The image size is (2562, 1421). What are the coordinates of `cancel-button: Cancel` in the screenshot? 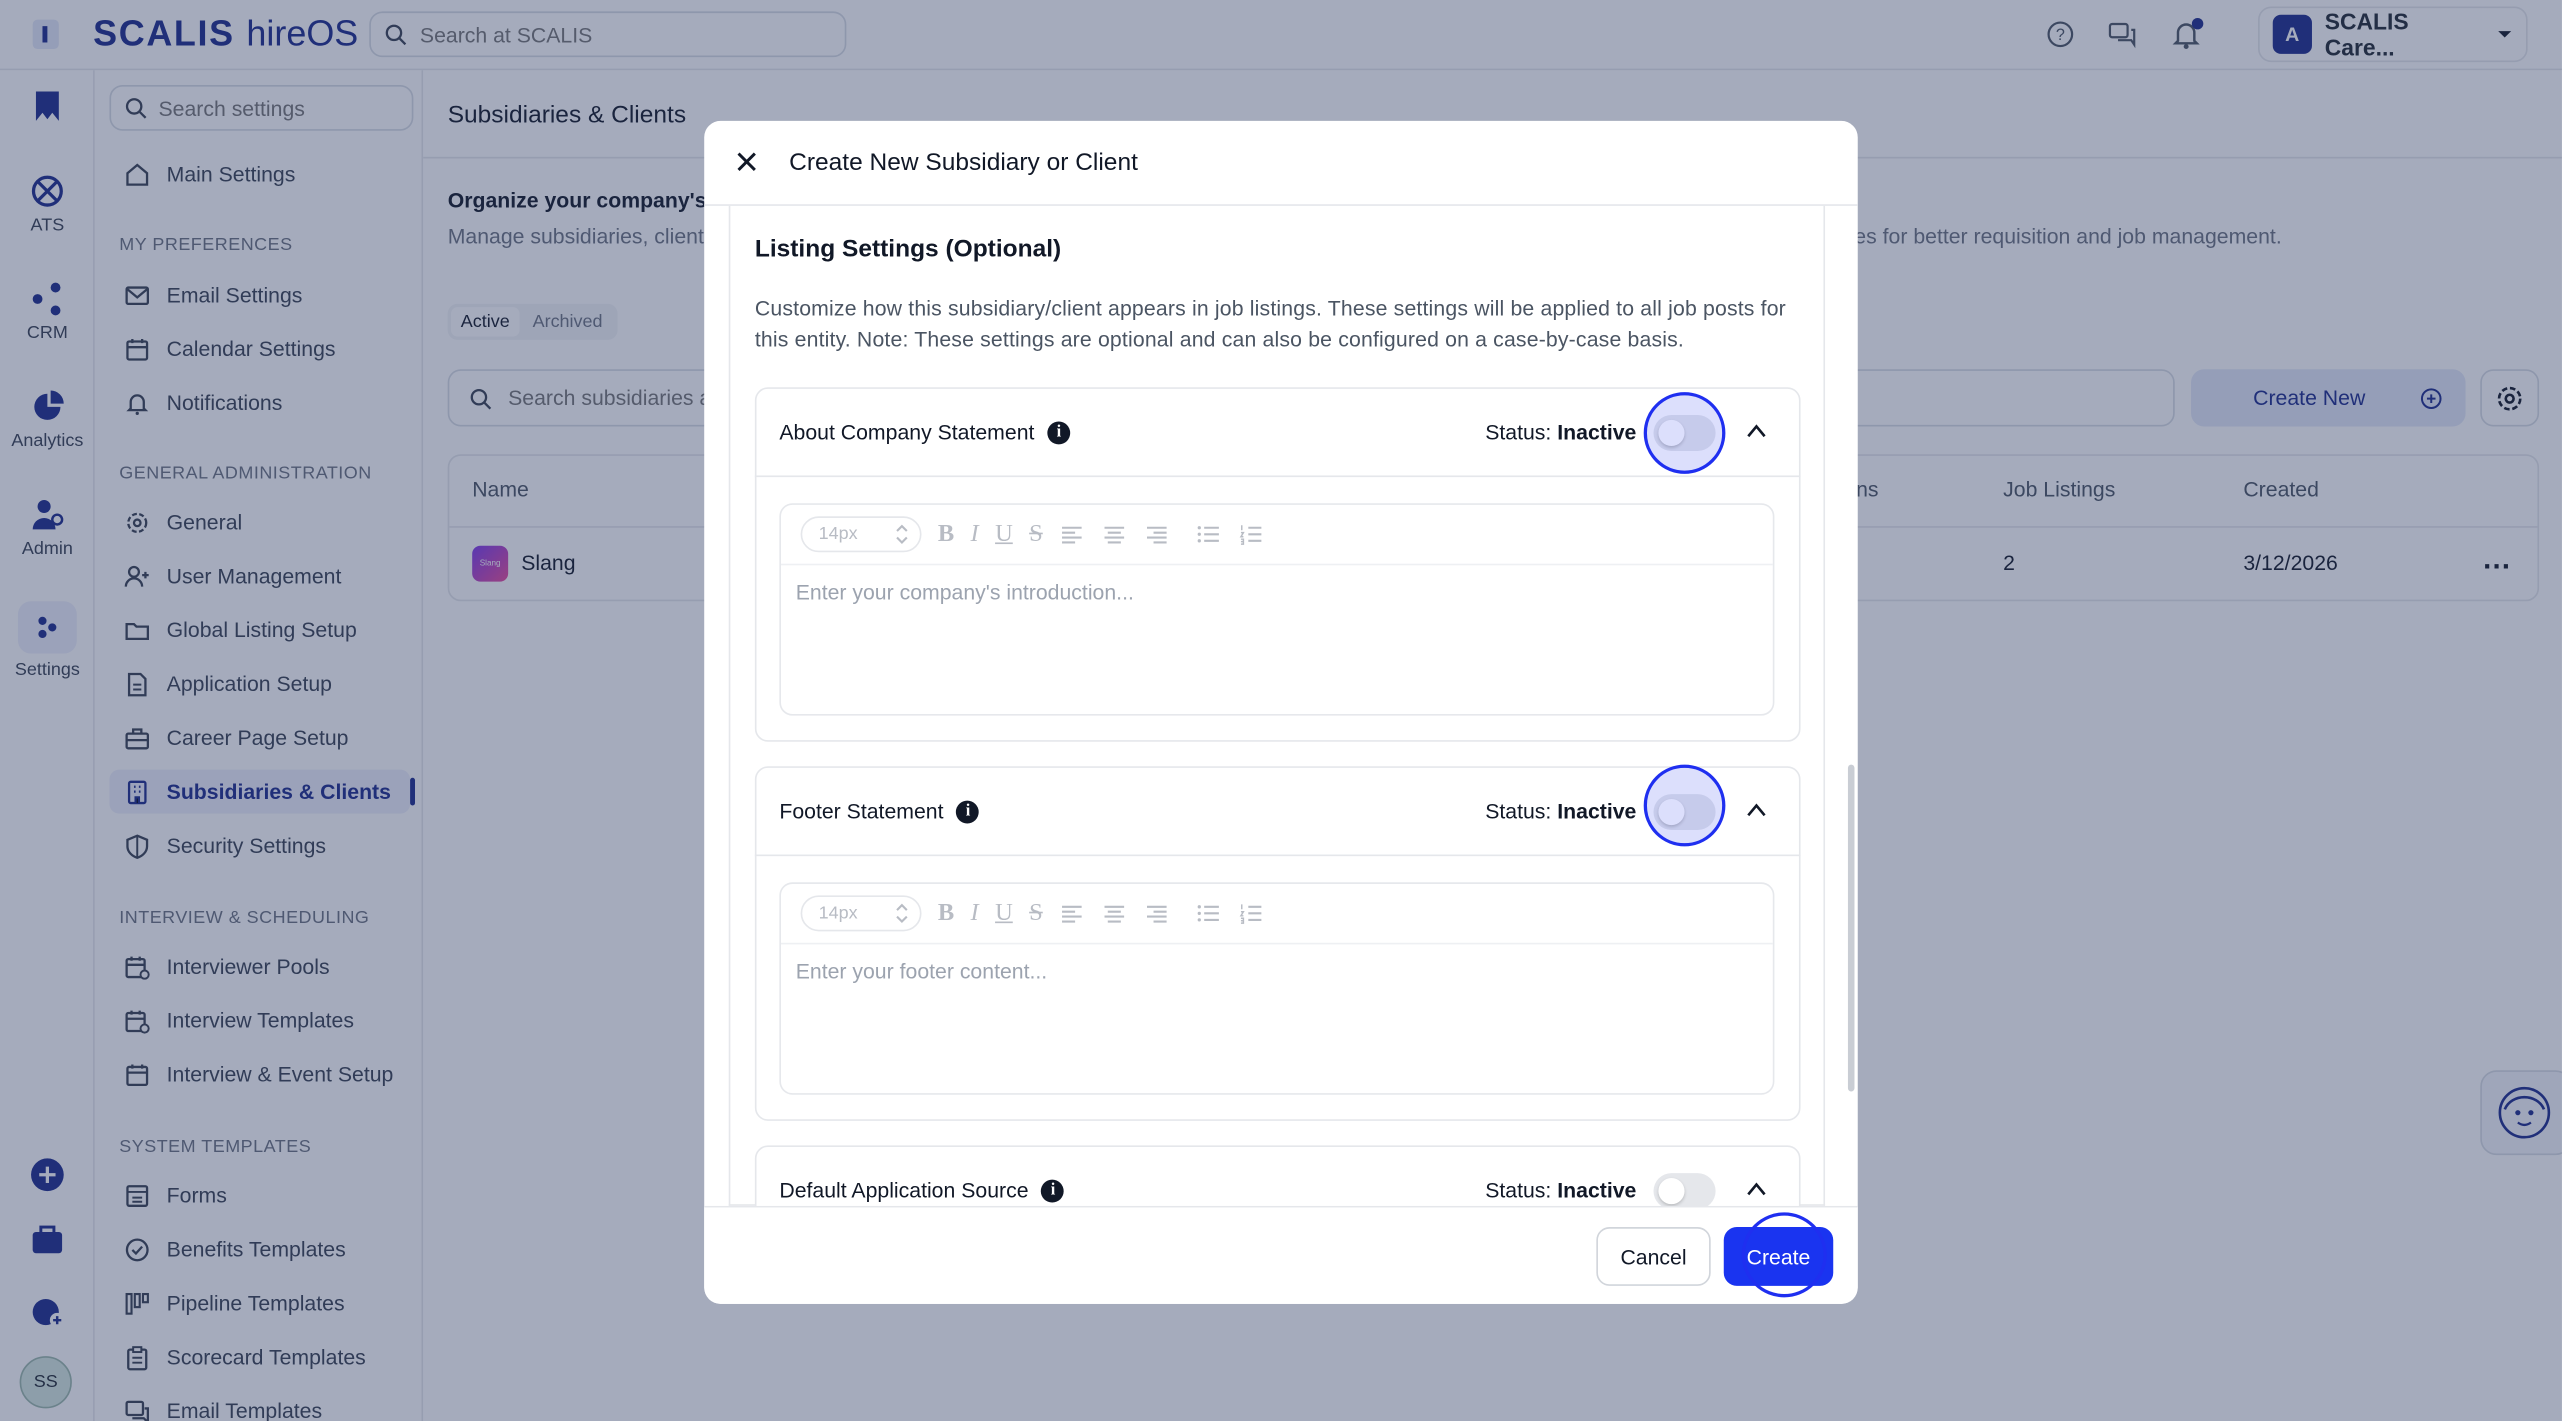 It's located at (1653, 1256).